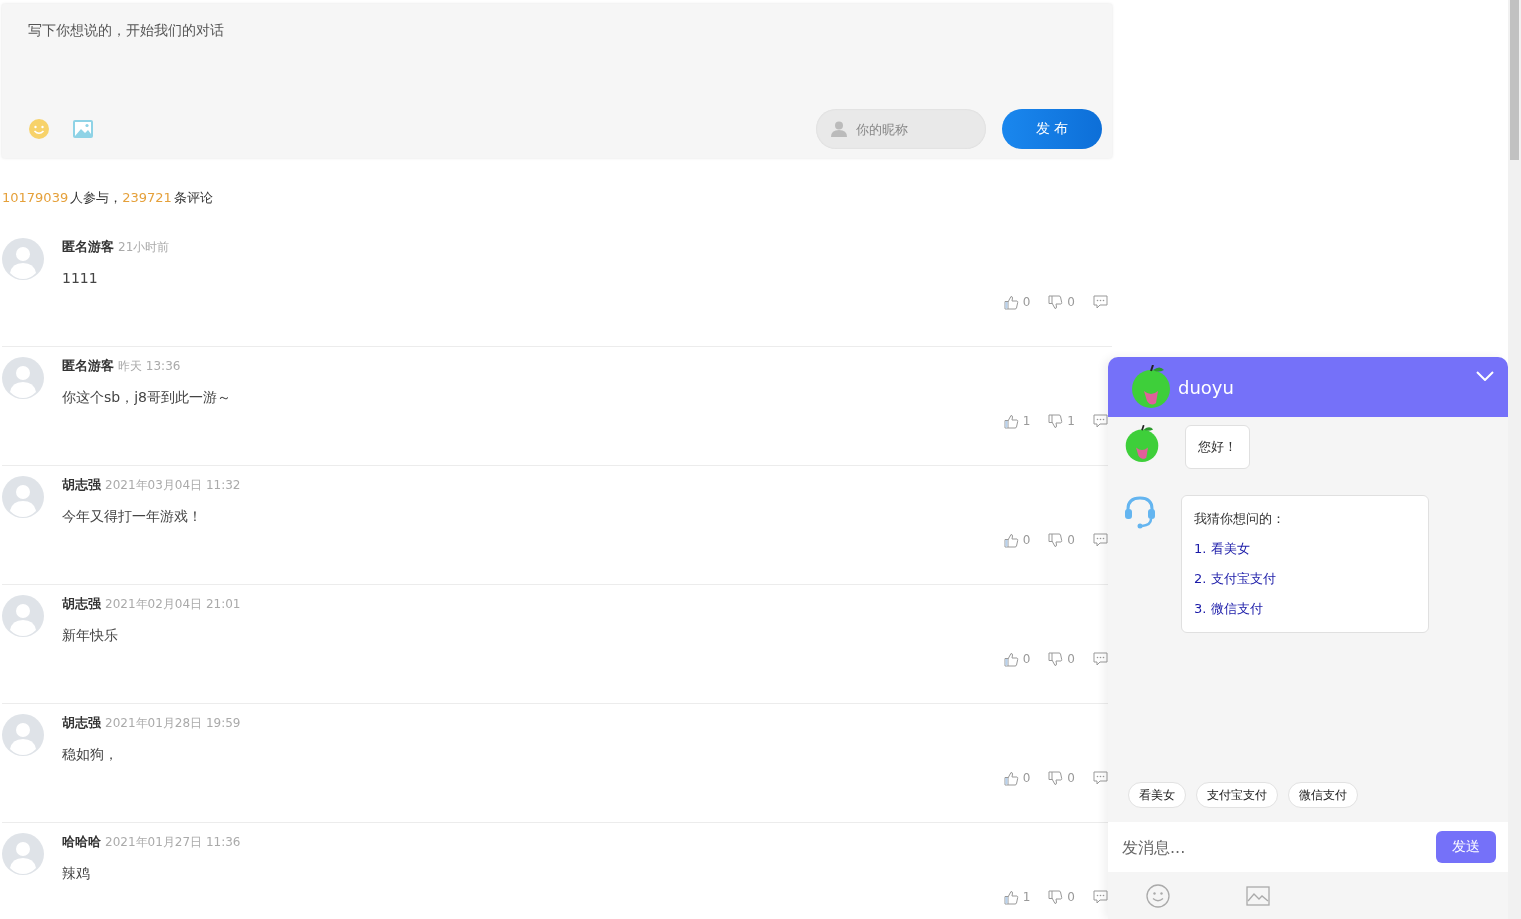 The image size is (1521, 919). Describe the element at coordinates (1206, 387) in the screenshot. I see `chat-title: duoyu` at that location.